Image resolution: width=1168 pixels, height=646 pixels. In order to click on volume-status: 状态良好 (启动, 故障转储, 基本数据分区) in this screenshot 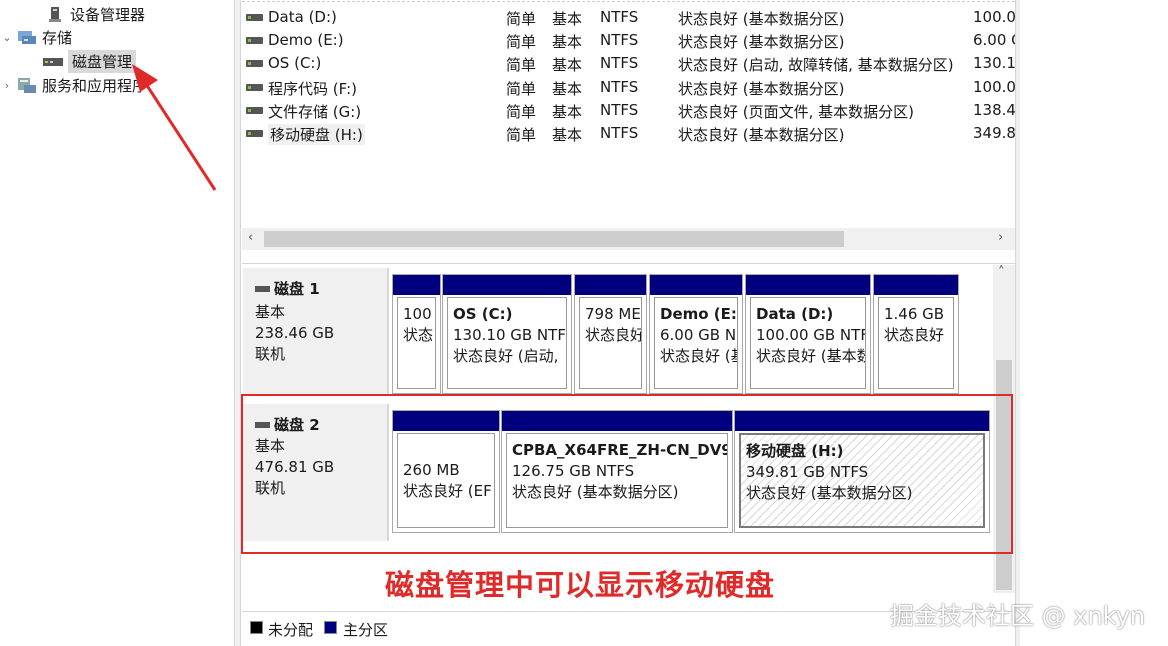, I will do `click(816, 65)`.